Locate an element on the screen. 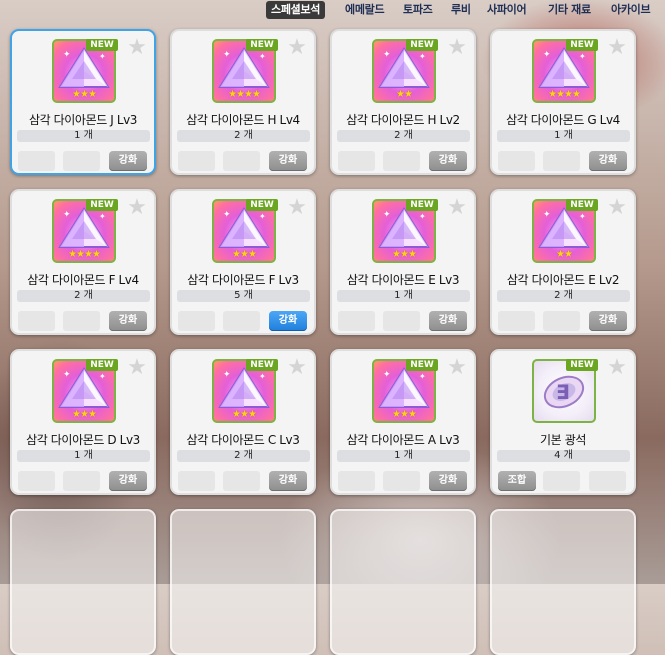 Image resolution: width=665 pixels, height=655 pixels. tab-archive: 아카이브 is located at coordinates (631, 10).